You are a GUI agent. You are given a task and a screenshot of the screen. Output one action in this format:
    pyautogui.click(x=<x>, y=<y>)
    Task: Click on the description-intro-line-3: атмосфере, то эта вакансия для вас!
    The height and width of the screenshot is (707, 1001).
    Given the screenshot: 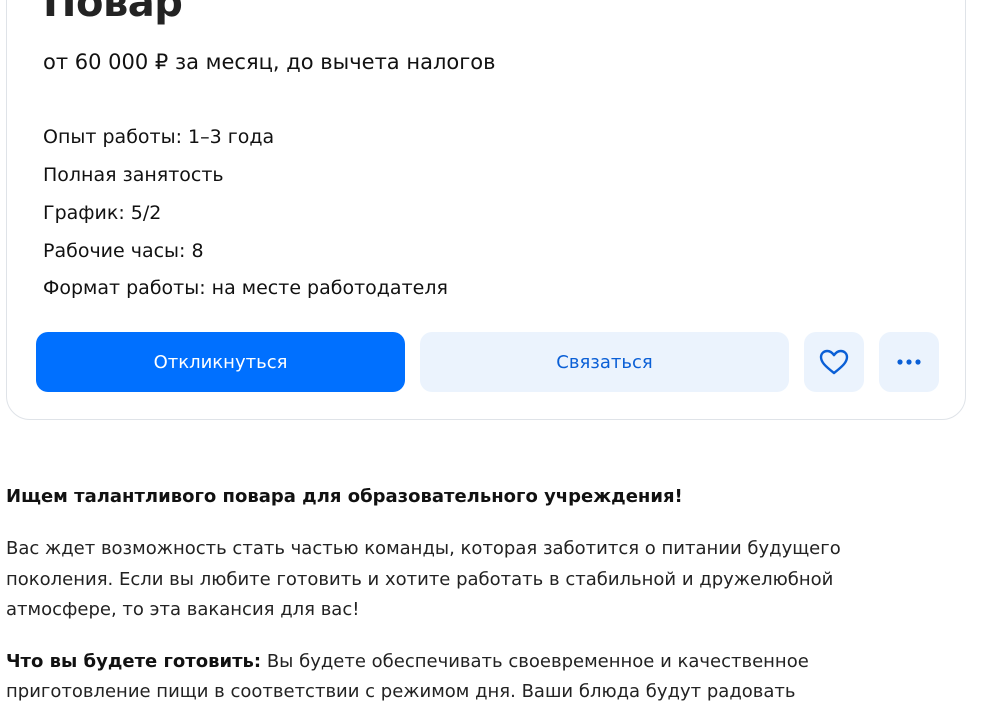 What is the action you would take?
    pyautogui.click(x=183, y=609)
    